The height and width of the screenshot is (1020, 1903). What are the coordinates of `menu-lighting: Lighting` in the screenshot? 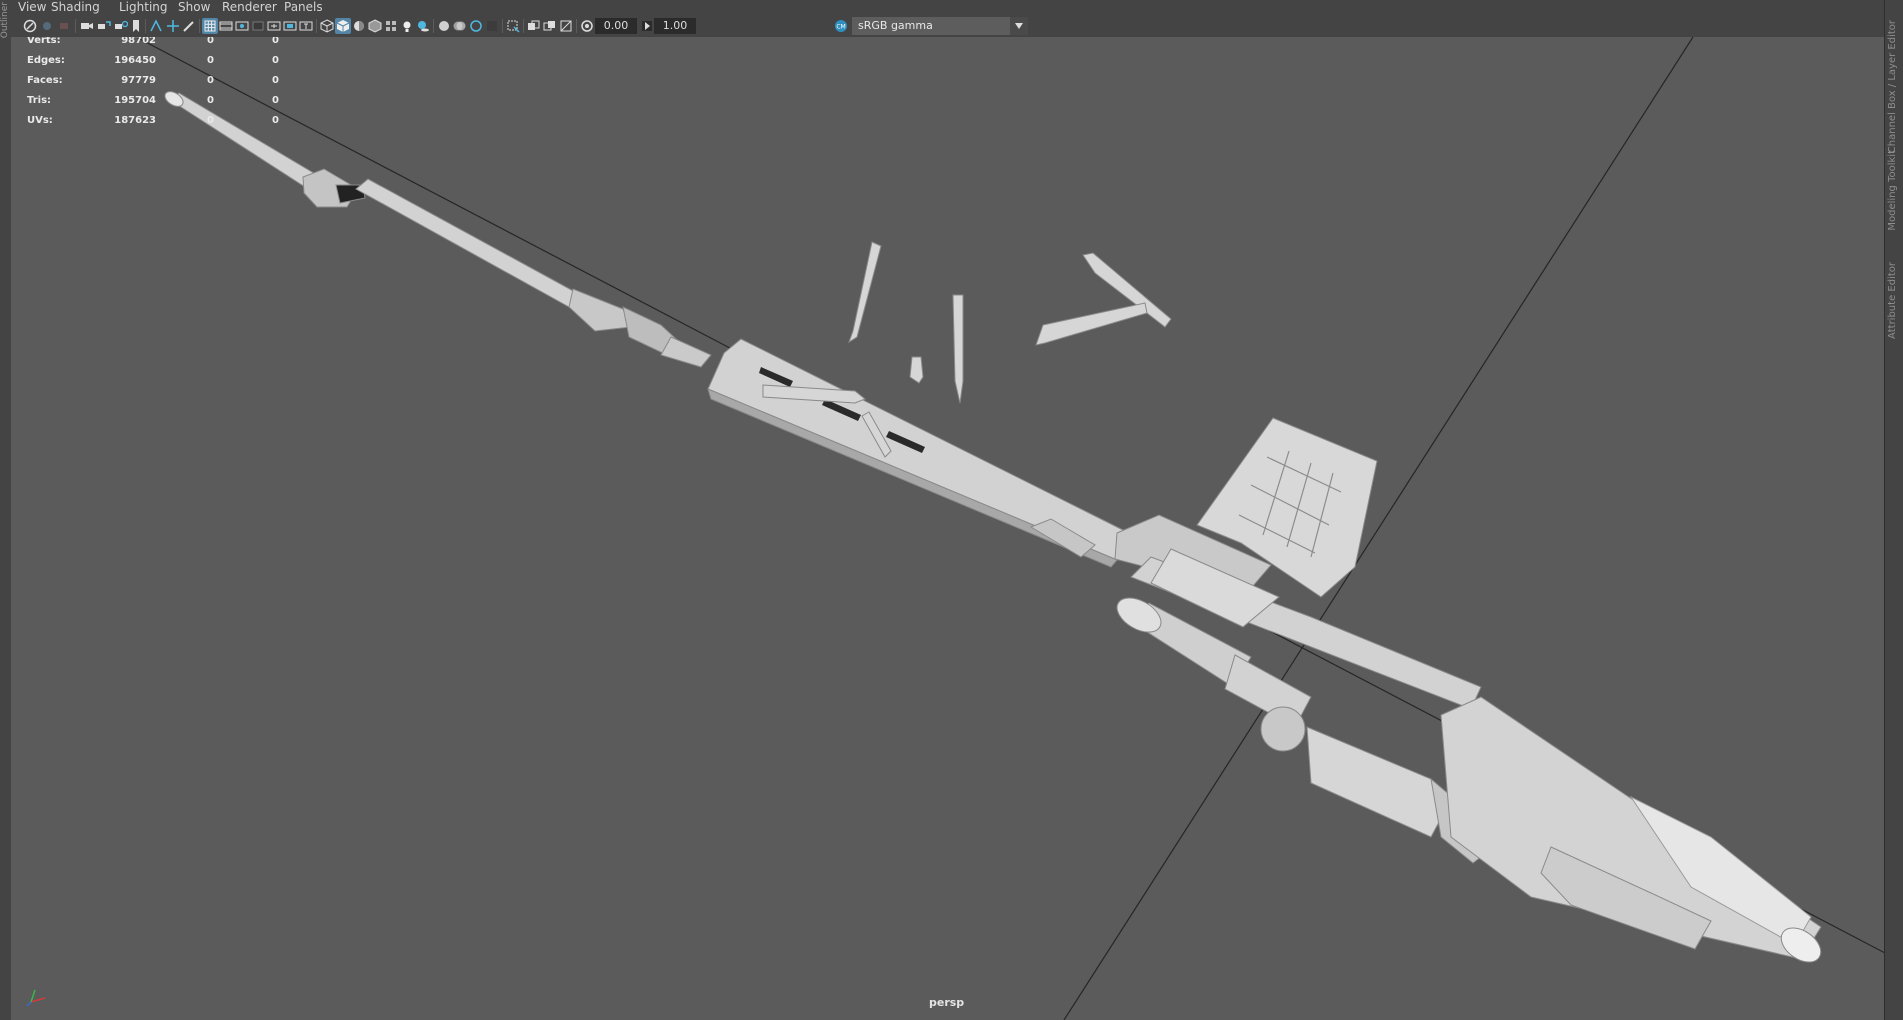 It's located at (143, 7).